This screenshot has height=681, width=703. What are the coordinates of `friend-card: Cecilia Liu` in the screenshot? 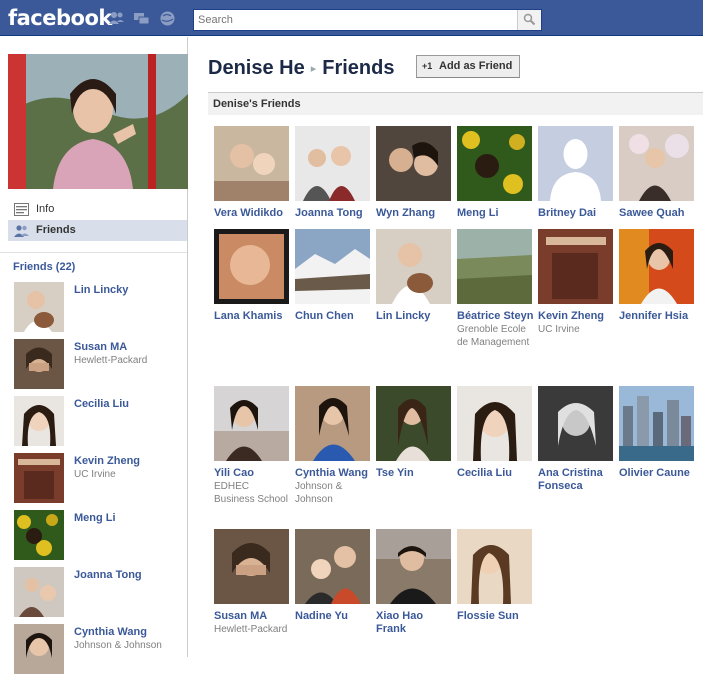 It's located at (496, 433).